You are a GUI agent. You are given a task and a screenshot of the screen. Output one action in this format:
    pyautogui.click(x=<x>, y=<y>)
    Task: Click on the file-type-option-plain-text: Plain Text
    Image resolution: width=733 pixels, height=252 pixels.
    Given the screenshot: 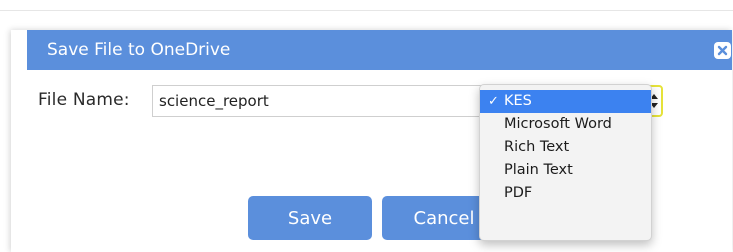 What is the action you would take?
    pyautogui.click(x=565, y=170)
    